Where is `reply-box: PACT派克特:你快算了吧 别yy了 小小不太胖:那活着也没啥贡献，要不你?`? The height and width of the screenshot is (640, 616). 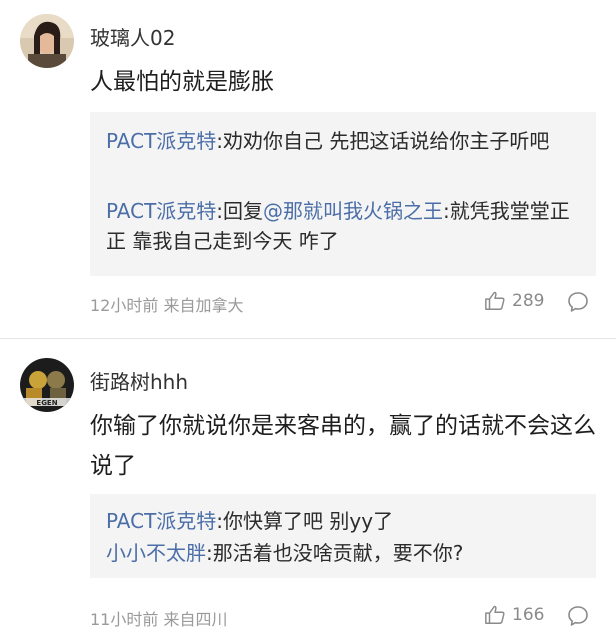 reply-box: PACT派克特:你快算了吧 别yy了 小小不太胖:那活着也没啥贡献，要不你? is located at coordinates (343, 536).